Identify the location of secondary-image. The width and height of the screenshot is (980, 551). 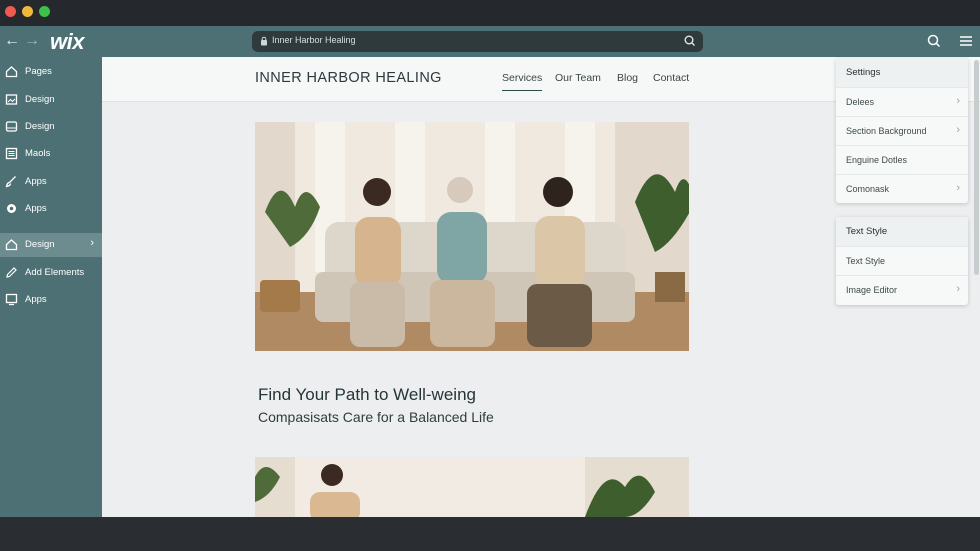
(472, 487).